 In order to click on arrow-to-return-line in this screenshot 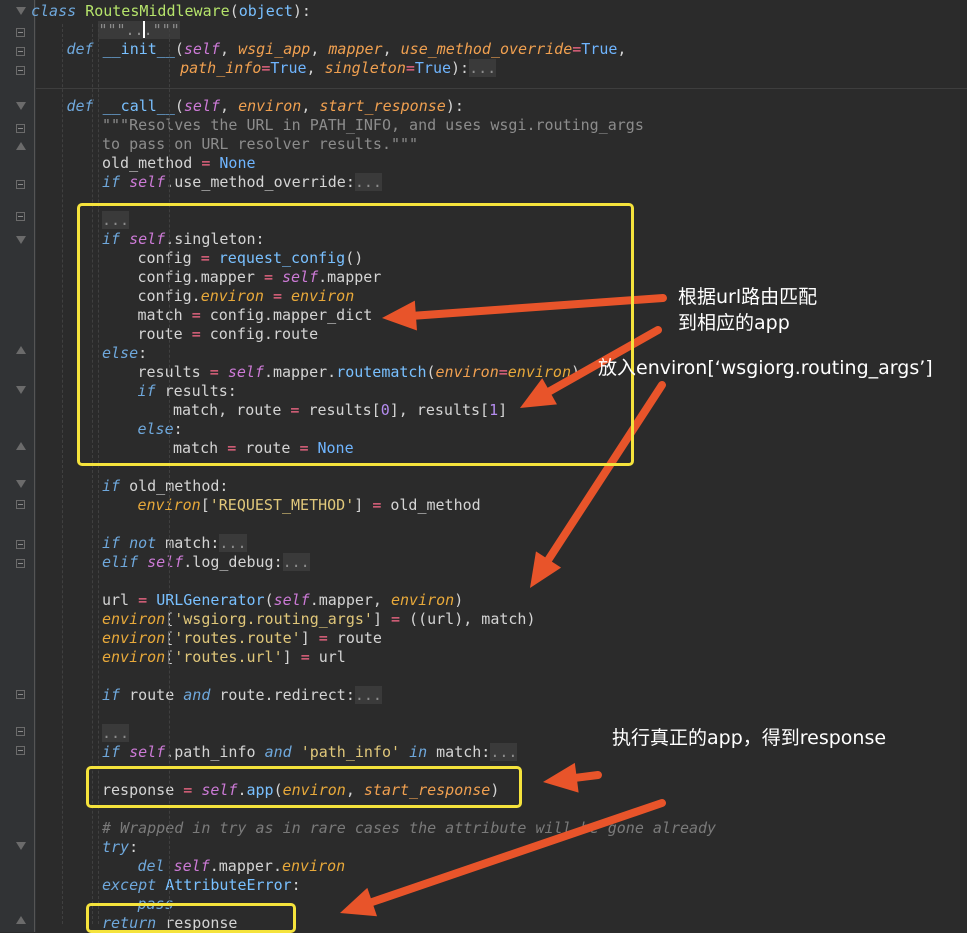, I will do `click(501, 859)`.